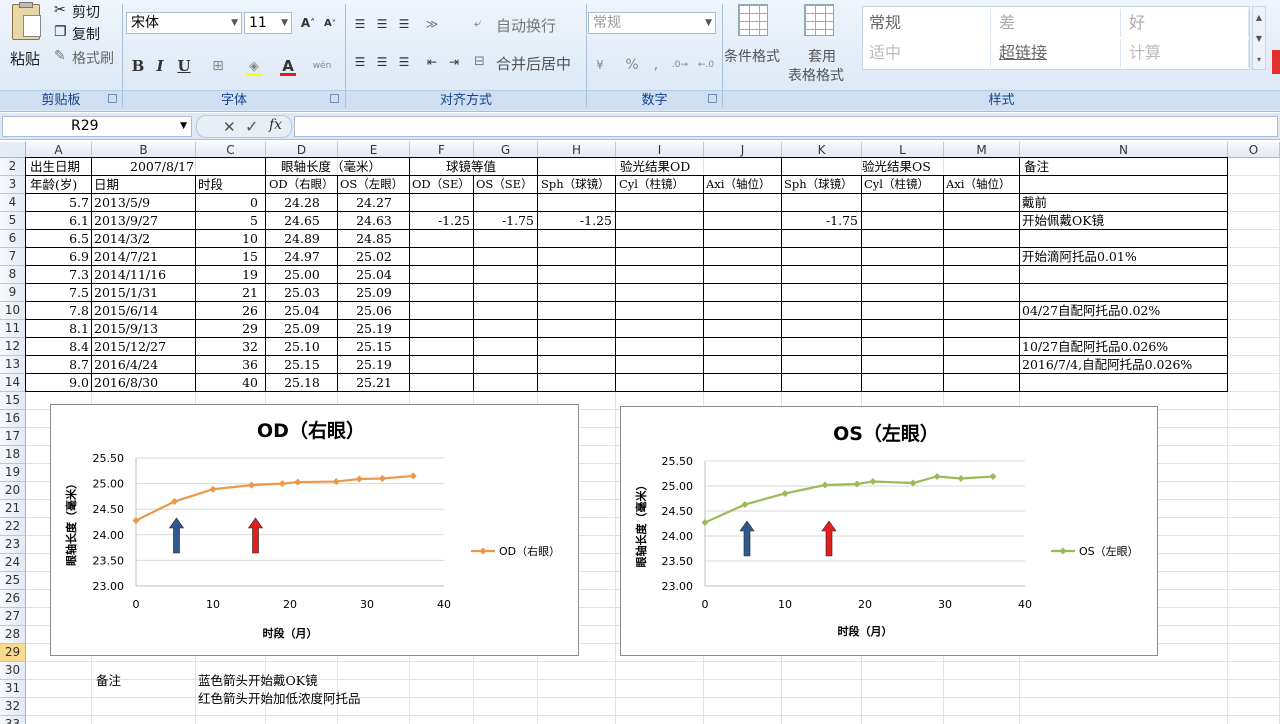 The image size is (1280, 724). I want to click on row-header: 12, so click(13, 347).